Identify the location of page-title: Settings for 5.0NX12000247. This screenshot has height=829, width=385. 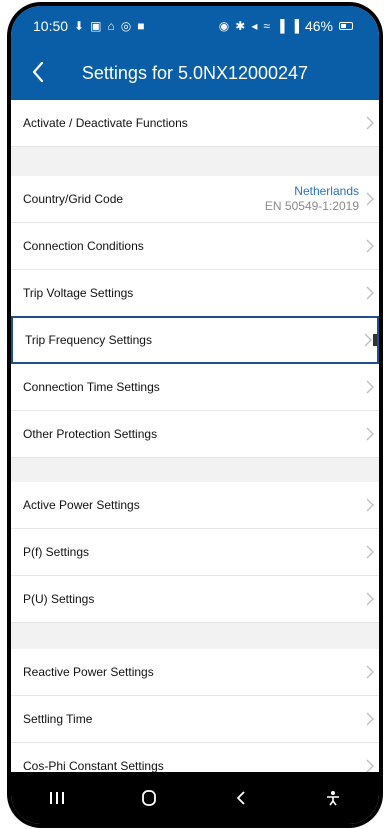
(195, 72).